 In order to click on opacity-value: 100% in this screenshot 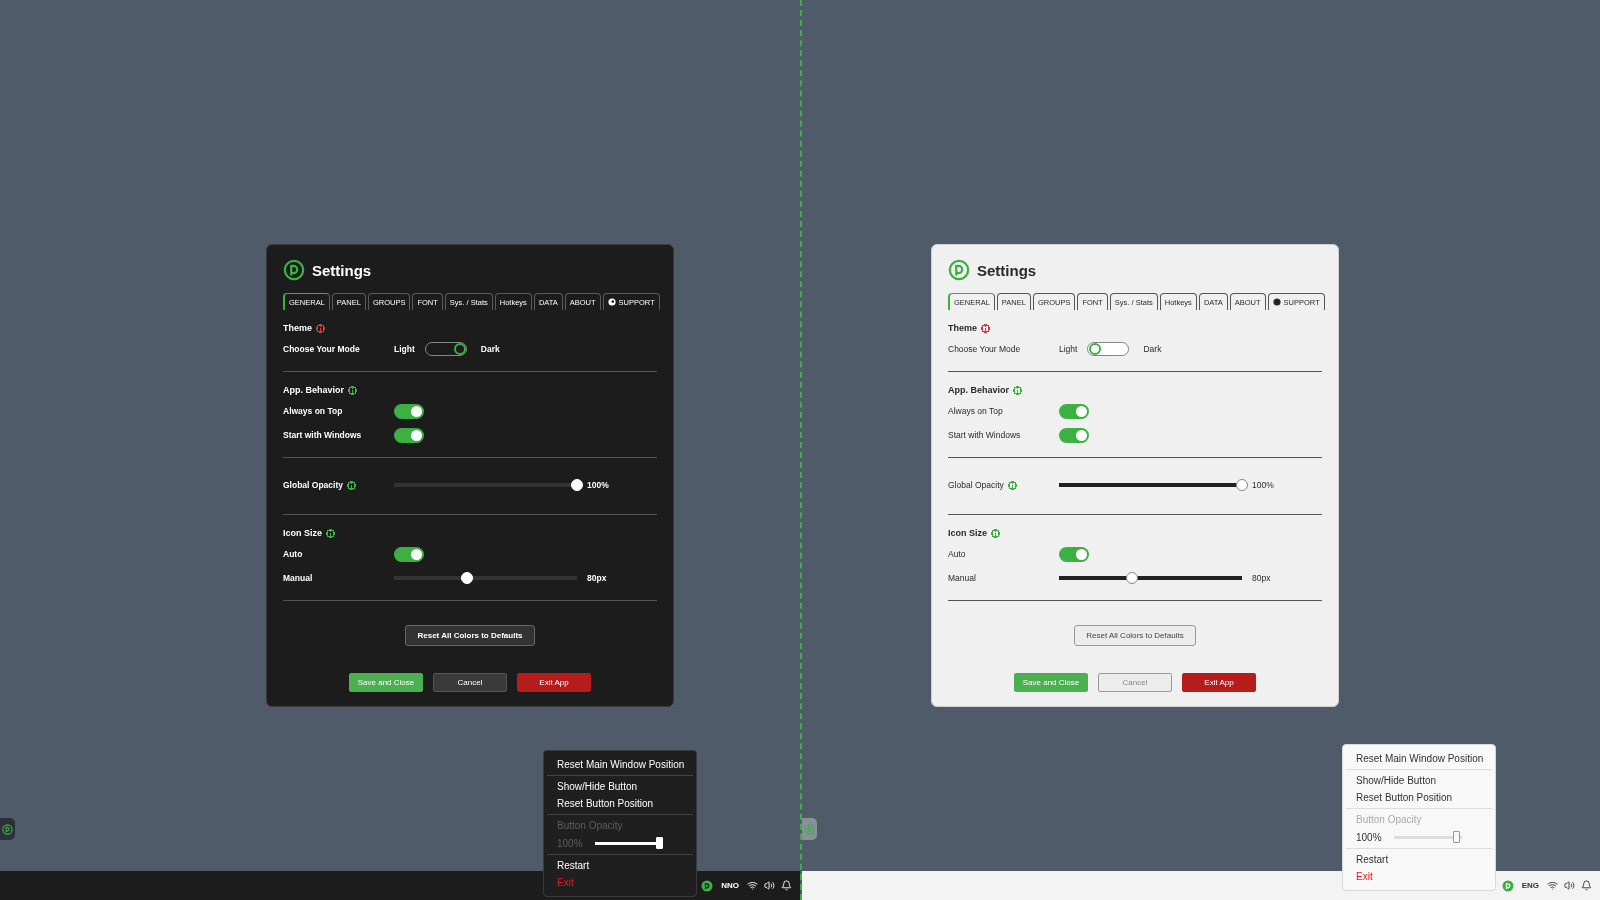, I will do `click(1369, 837)`.